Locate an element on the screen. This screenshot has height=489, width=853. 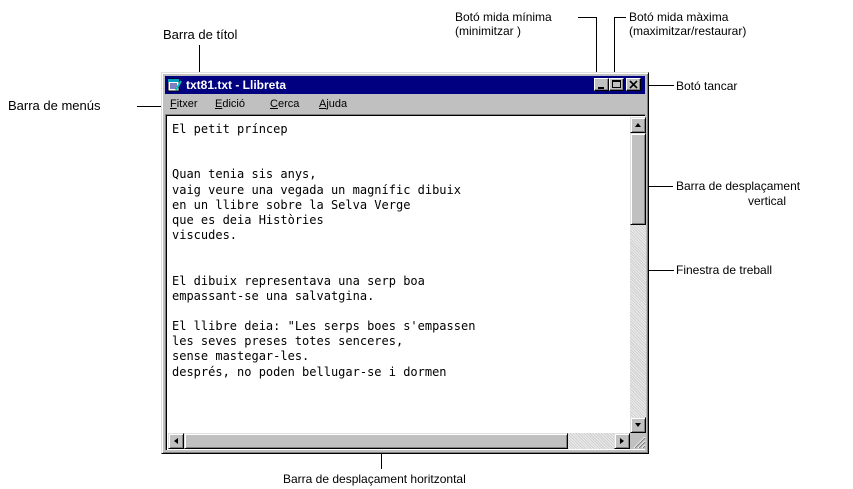
menu-bar: Fitxer Edició Cerca Ajuda is located at coordinates (405, 104).